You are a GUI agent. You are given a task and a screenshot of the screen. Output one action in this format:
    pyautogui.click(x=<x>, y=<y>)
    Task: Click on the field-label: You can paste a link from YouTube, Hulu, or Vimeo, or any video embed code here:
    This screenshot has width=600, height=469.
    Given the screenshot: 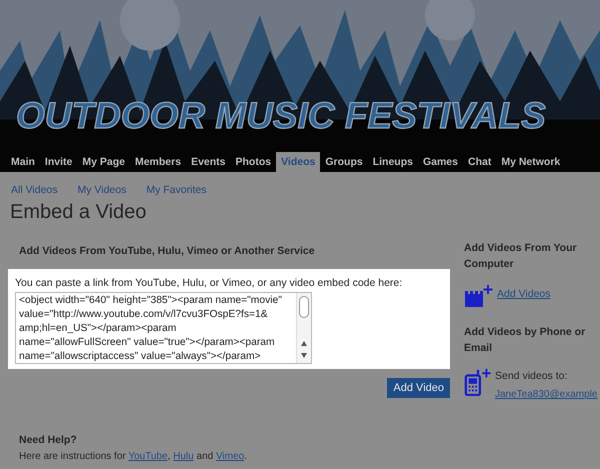 What is the action you would take?
    pyautogui.click(x=209, y=283)
    